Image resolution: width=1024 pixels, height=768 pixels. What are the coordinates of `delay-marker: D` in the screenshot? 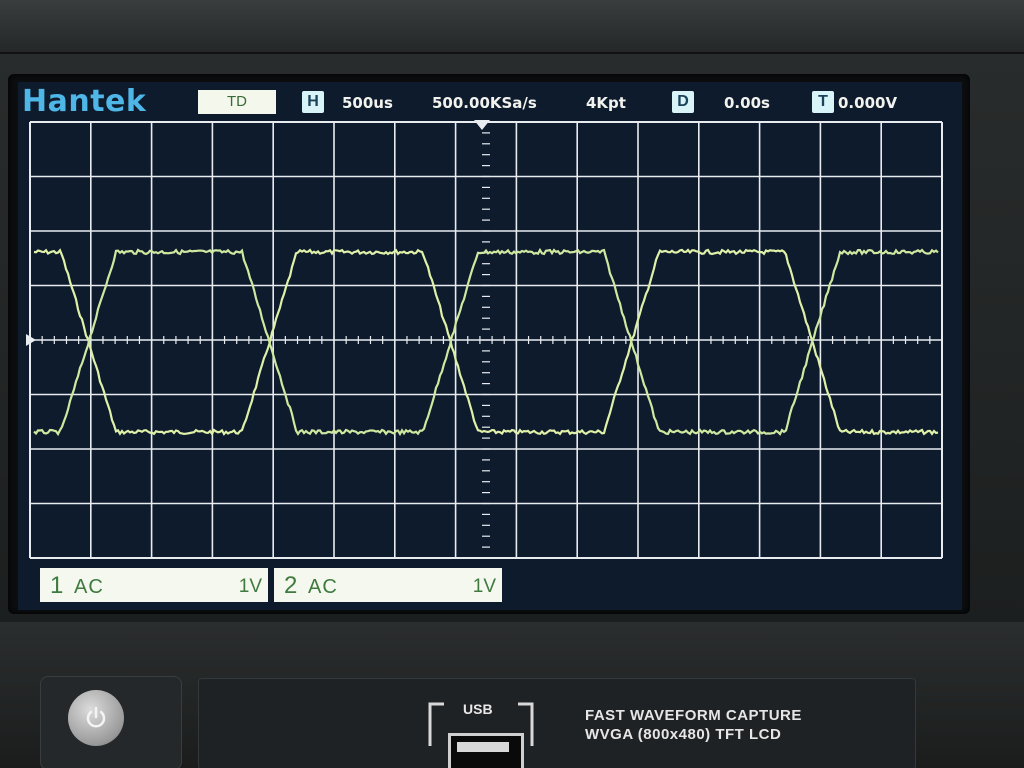 It's located at (683, 102).